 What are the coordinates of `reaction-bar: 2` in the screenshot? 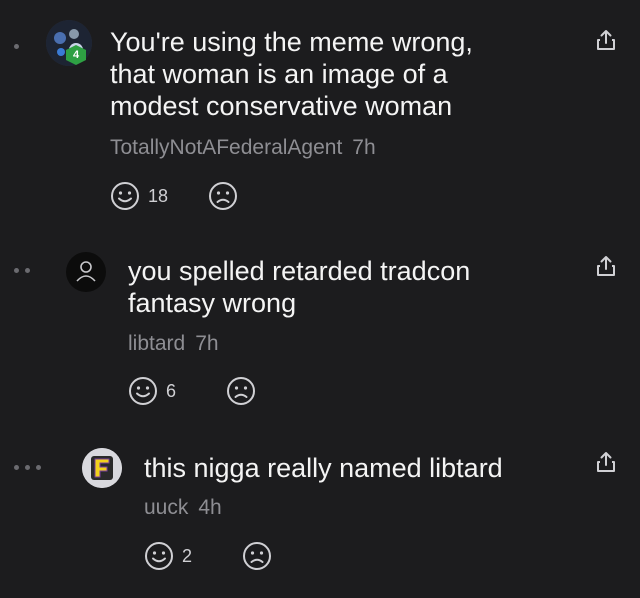 It's located at (208, 556).